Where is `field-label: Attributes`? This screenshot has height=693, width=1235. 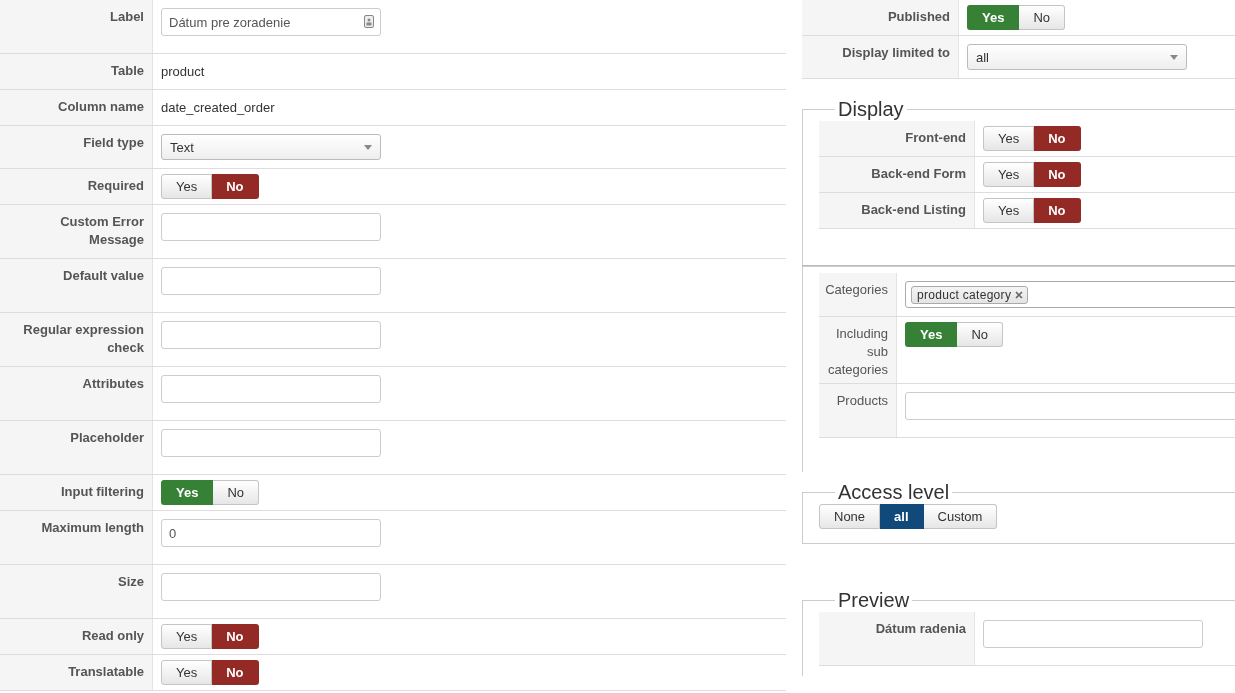 field-label: Attributes is located at coordinates (76, 393).